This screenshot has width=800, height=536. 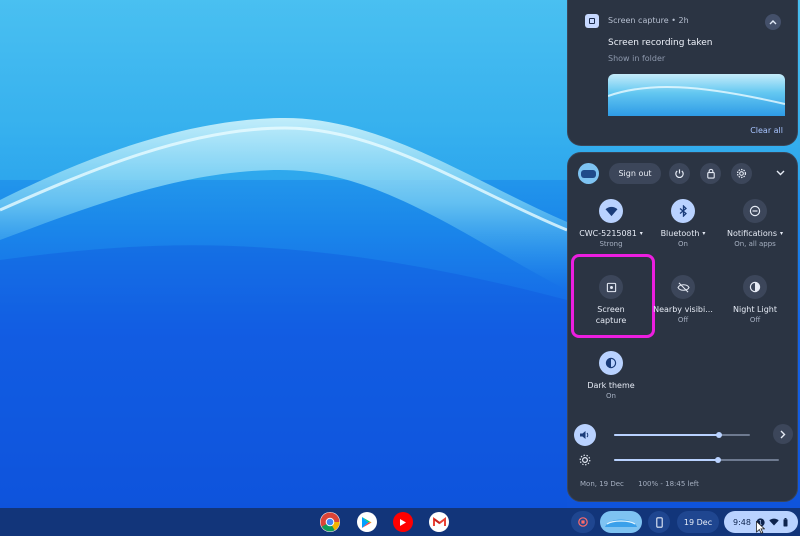 I want to click on power-icon, so click(x=679, y=174).